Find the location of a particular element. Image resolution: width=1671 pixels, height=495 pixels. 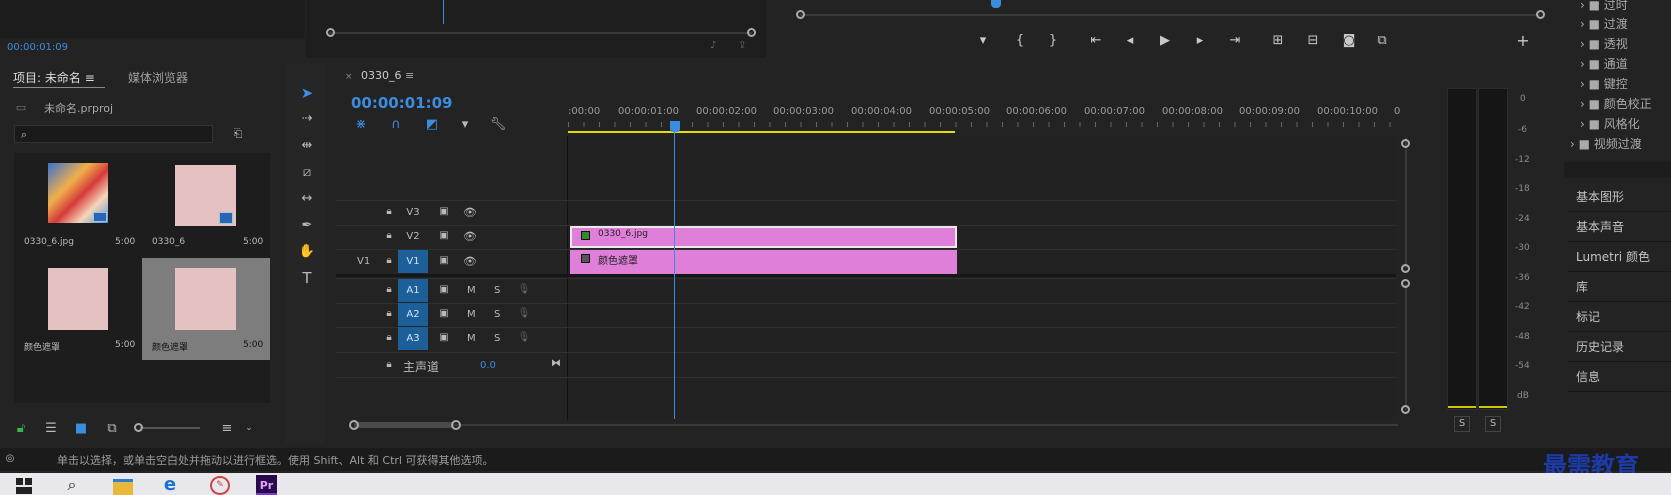

track-v3-label: V3 is located at coordinates (413, 212).